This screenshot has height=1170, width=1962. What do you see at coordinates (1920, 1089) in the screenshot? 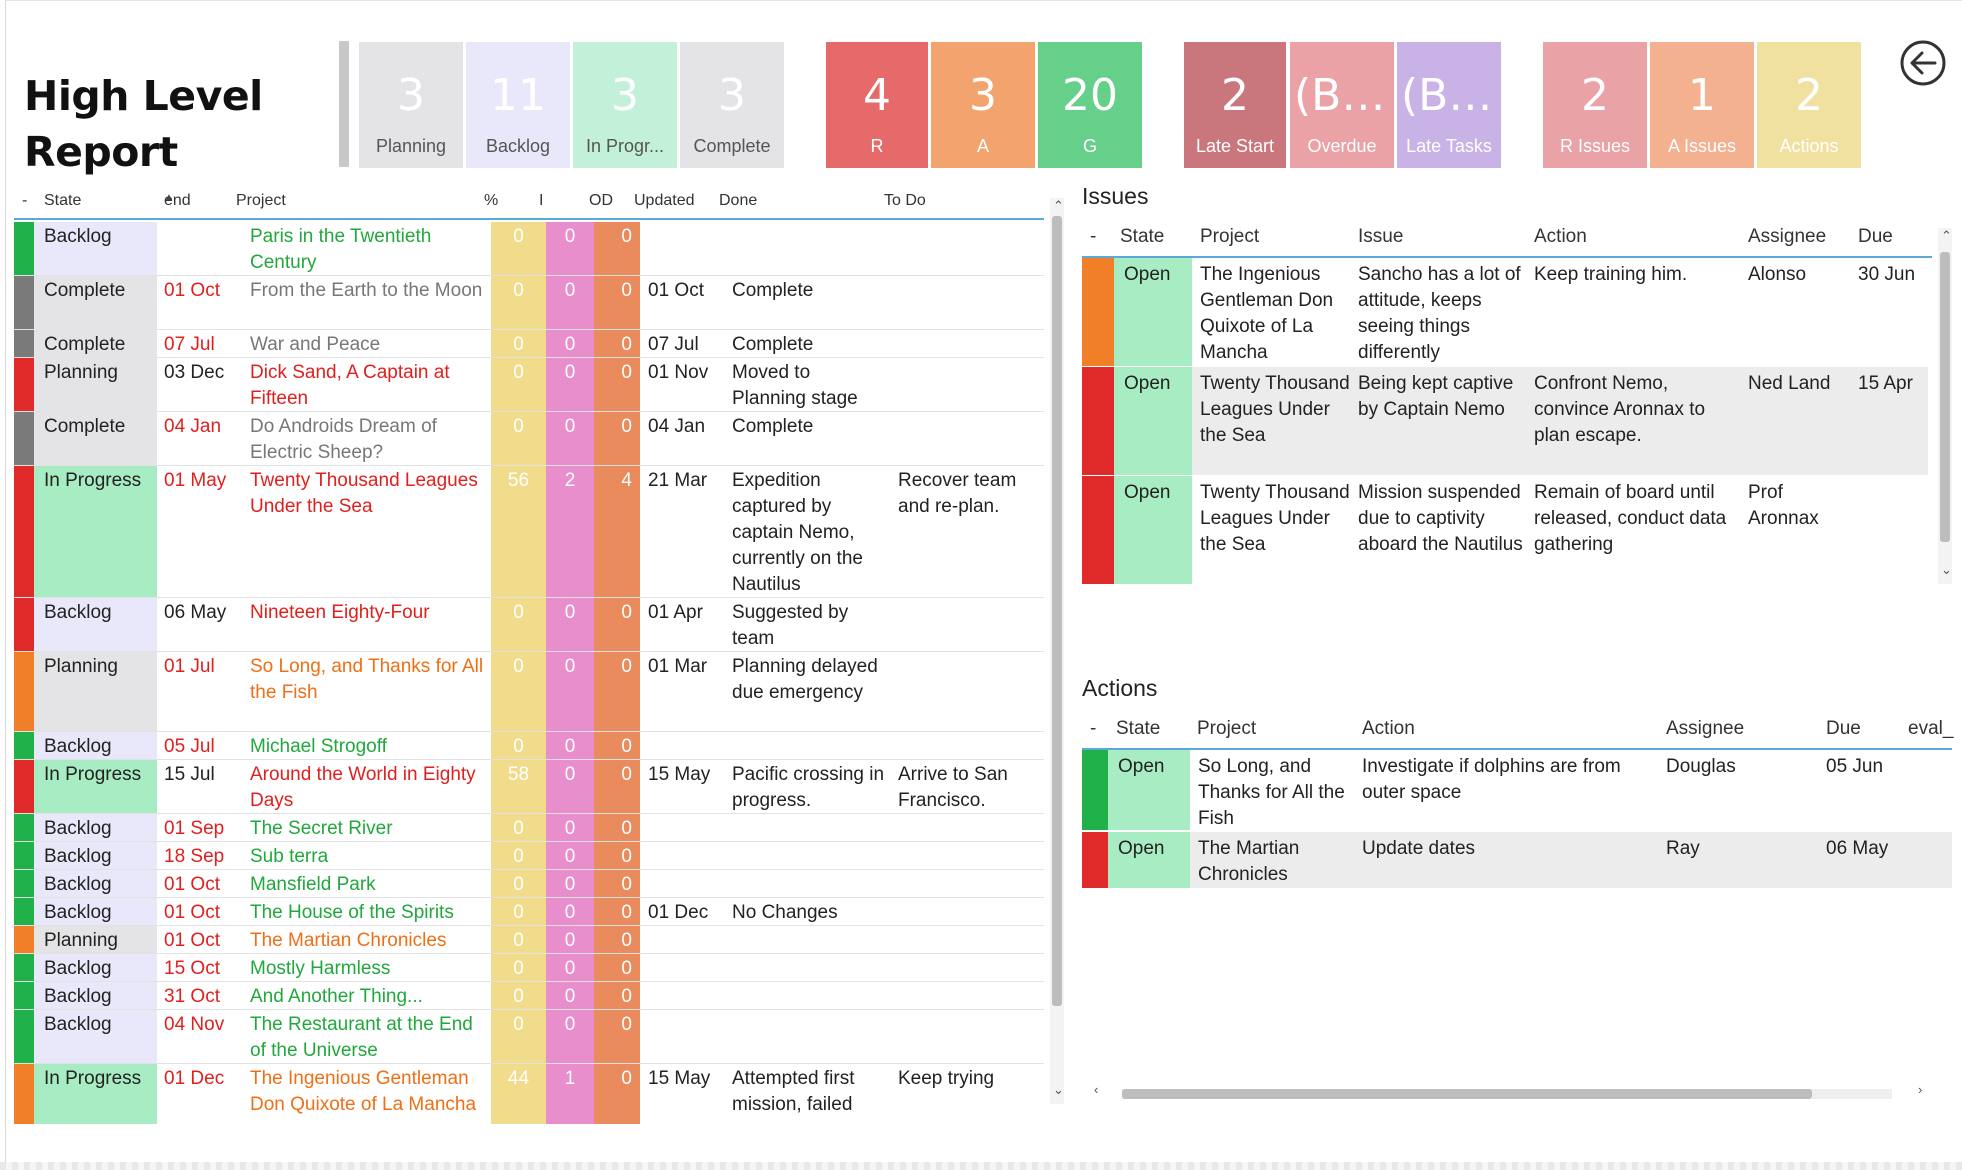
I see `scroll-right-icon: ›` at bounding box center [1920, 1089].